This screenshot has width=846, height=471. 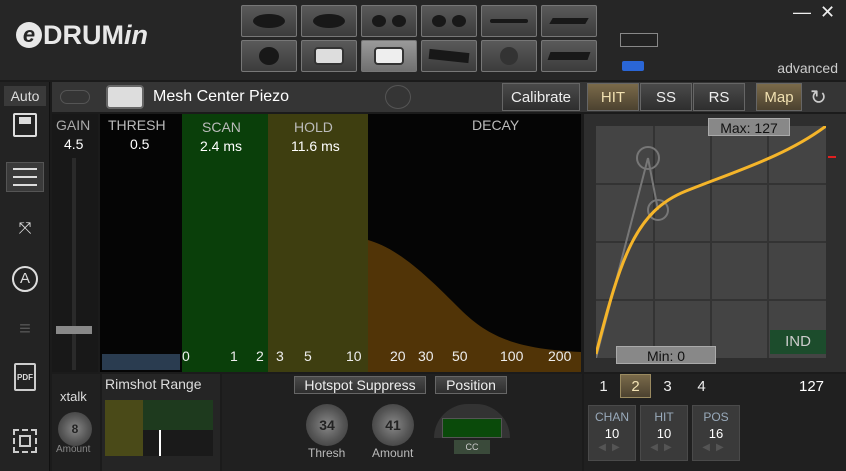 I want to click on hotspot-suppress-button: Hotspot Suppress, so click(x=360, y=385).